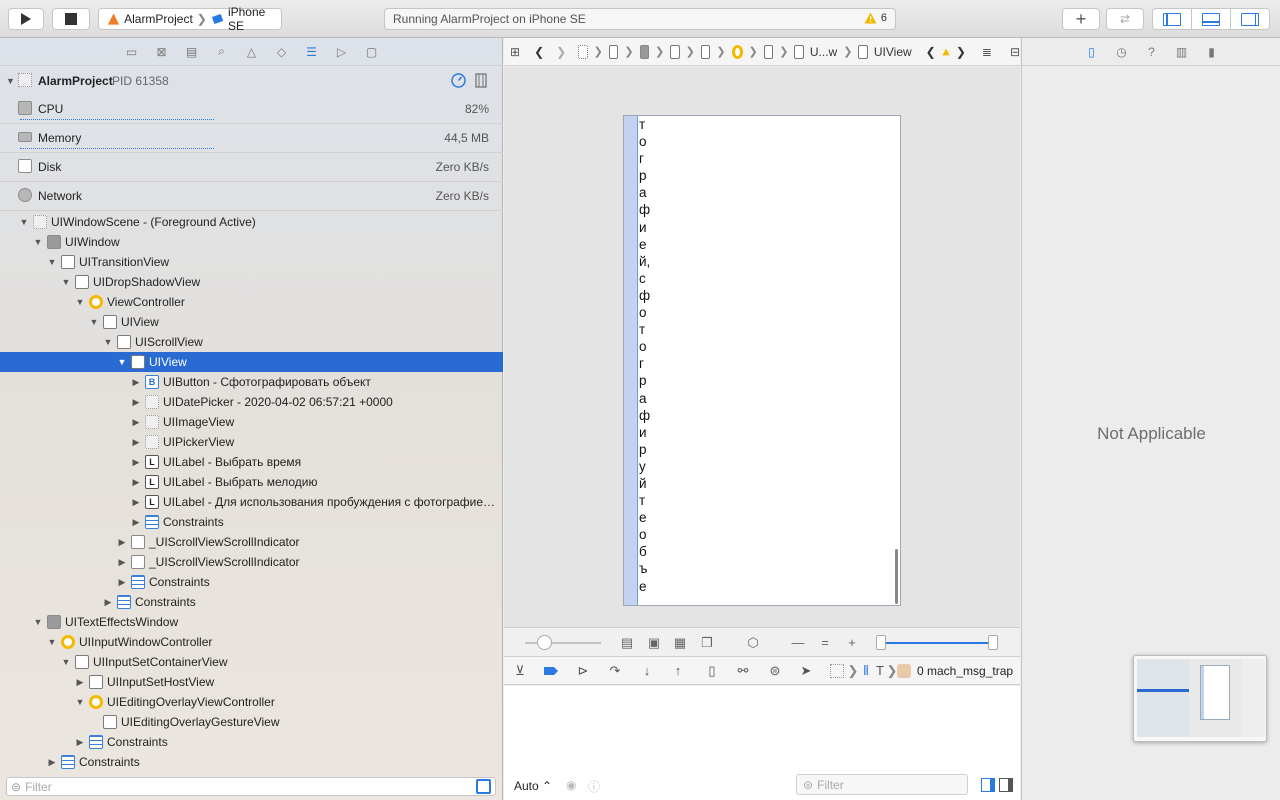  I want to click on tree-row: ▶ L UILabel - Выбрать время, so click(251, 462).